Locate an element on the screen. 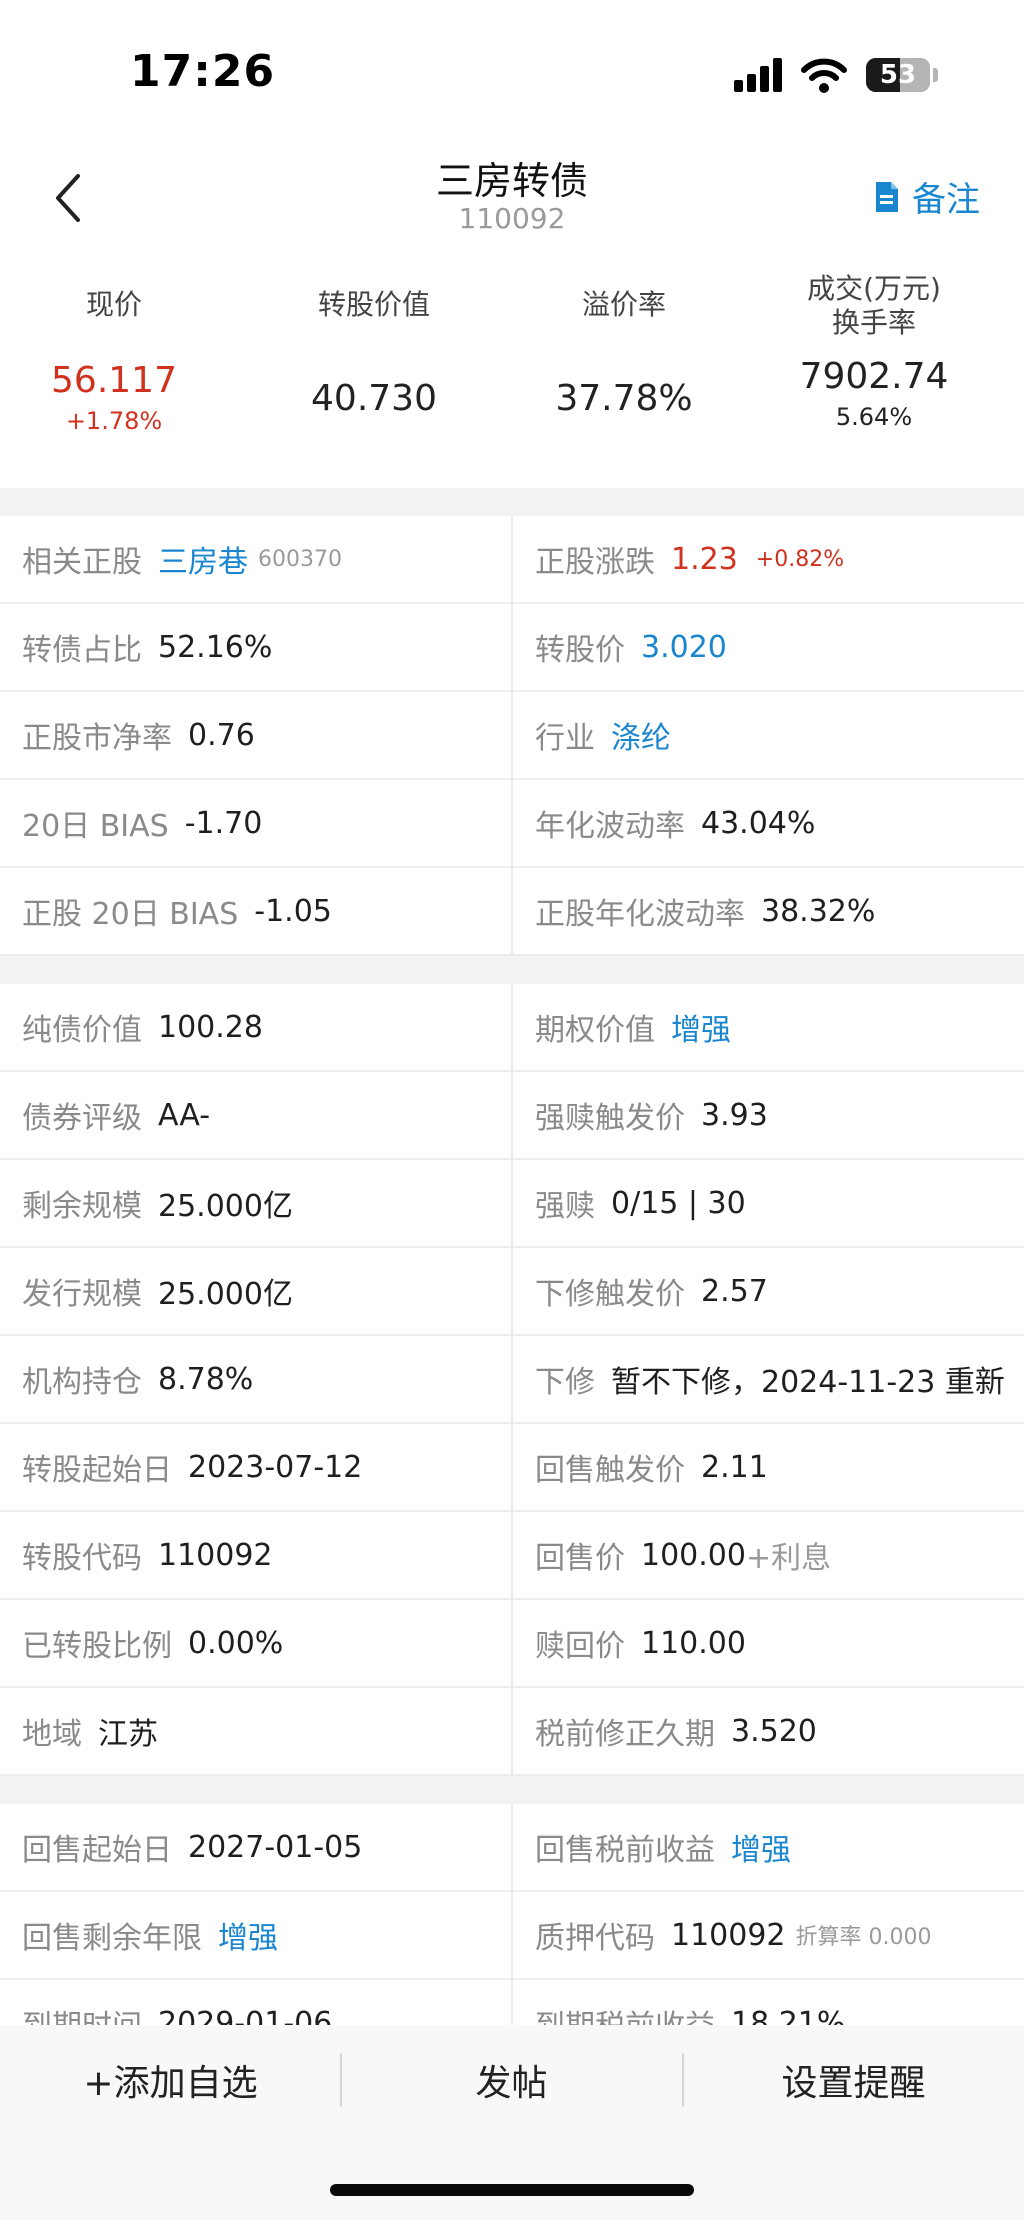 The height and width of the screenshot is (2220, 1024). info-value: 2.11 is located at coordinates (734, 1467).